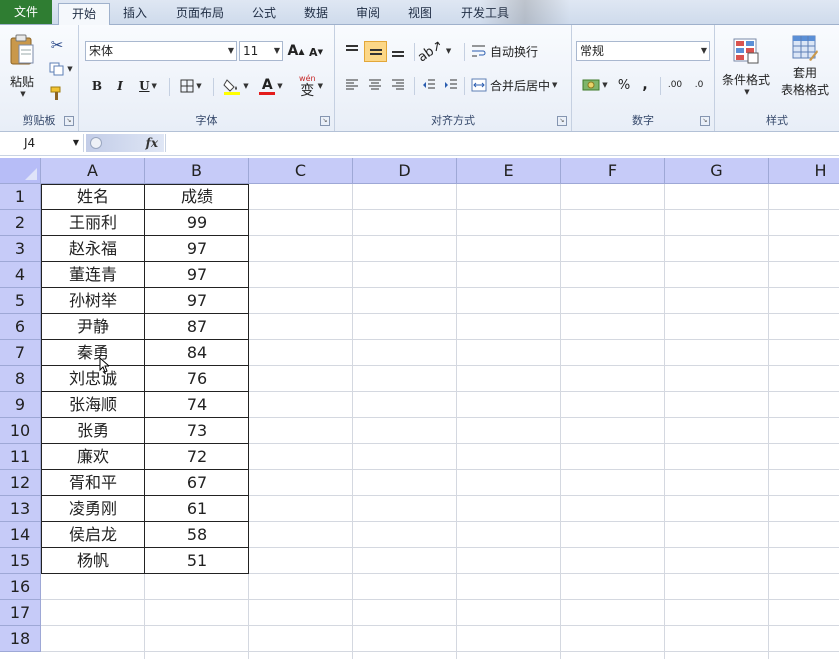 This screenshot has height=659, width=839. What do you see at coordinates (197, 353) in the screenshot?
I see `table-cell: 84` at bounding box center [197, 353].